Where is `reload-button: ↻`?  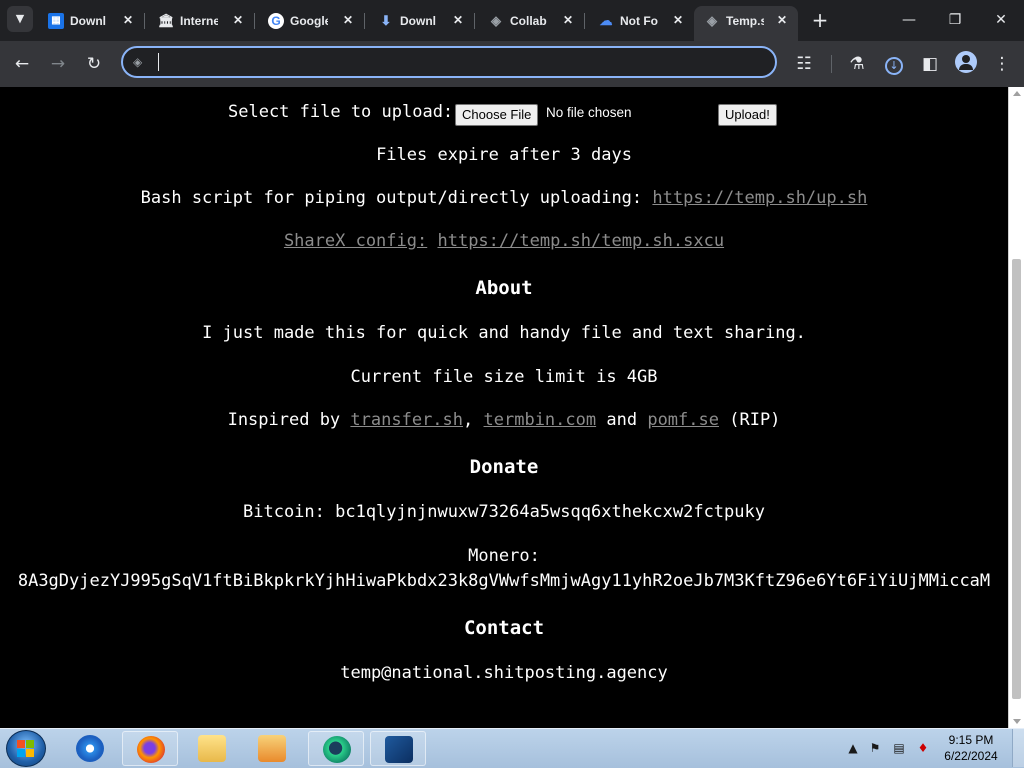 reload-button: ↻ is located at coordinates (94, 64).